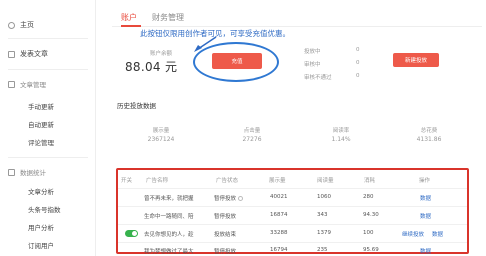 Image resolution: width=486 pixels, height=256 pixels. I want to click on stat-label: 审核不通过, so click(318, 78).